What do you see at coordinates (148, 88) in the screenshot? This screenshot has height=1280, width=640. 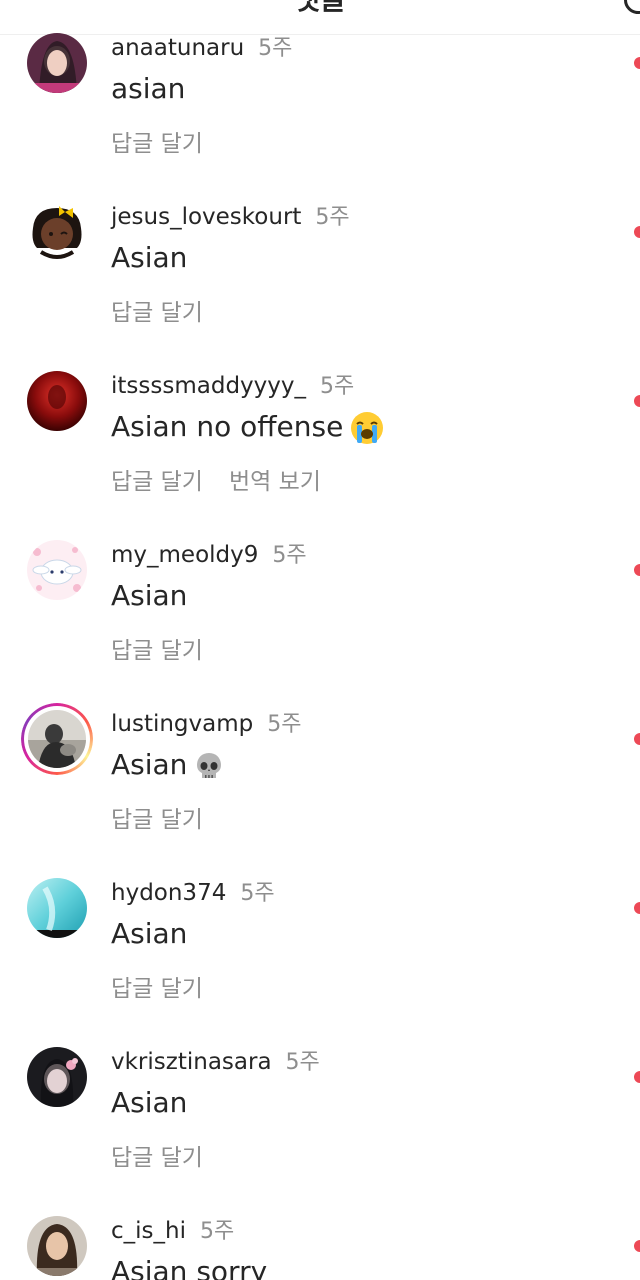 I see `comment-text: asian` at bounding box center [148, 88].